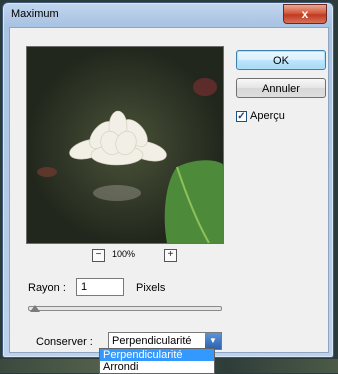 Image resolution: width=338 pixels, height=374 pixels. Describe the element at coordinates (47, 288) in the screenshot. I see `rayon-label: Rayon :` at that location.